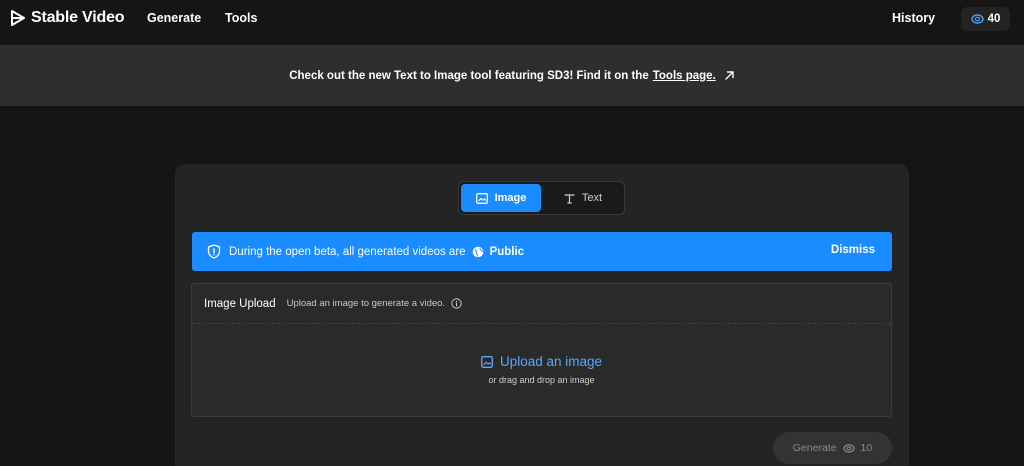 The image size is (1024, 466). Describe the element at coordinates (994, 19) in the screenshot. I see `credits-count: 40` at that location.